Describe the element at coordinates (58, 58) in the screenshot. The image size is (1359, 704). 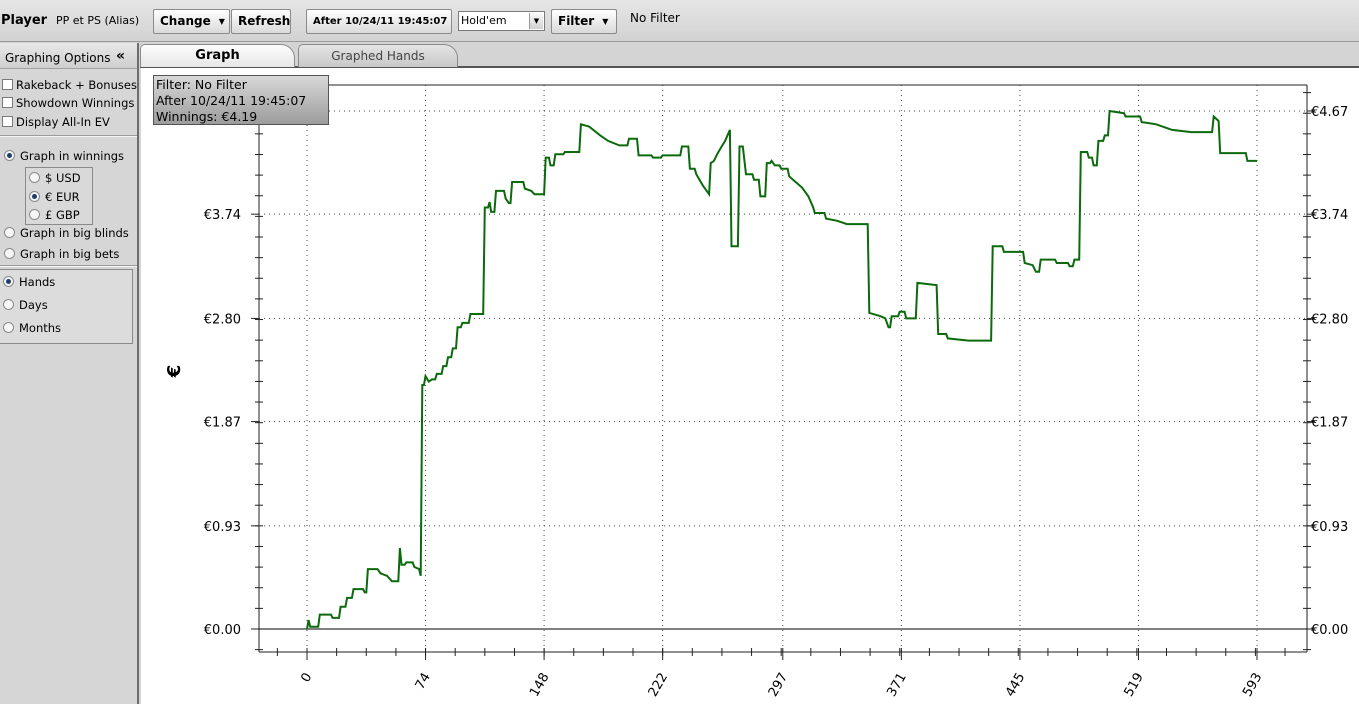
I see `panel-title: Graphing Options` at that location.